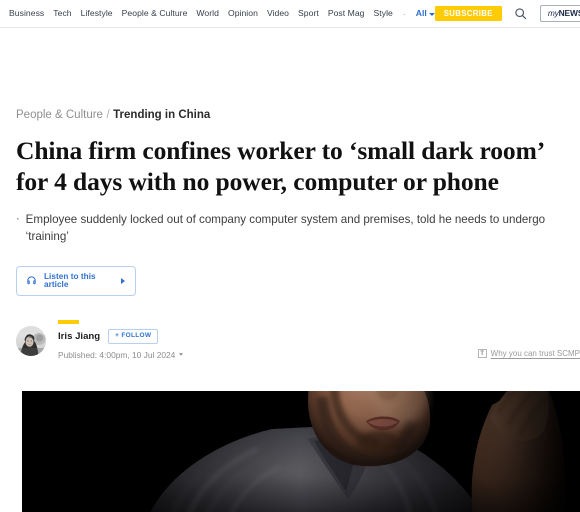 This screenshot has height=512, width=580. What do you see at coordinates (290, 115) in the screenshot?
I see `breadcrumb: People & Culture / Trending in China` at bounding box center [290, 115].